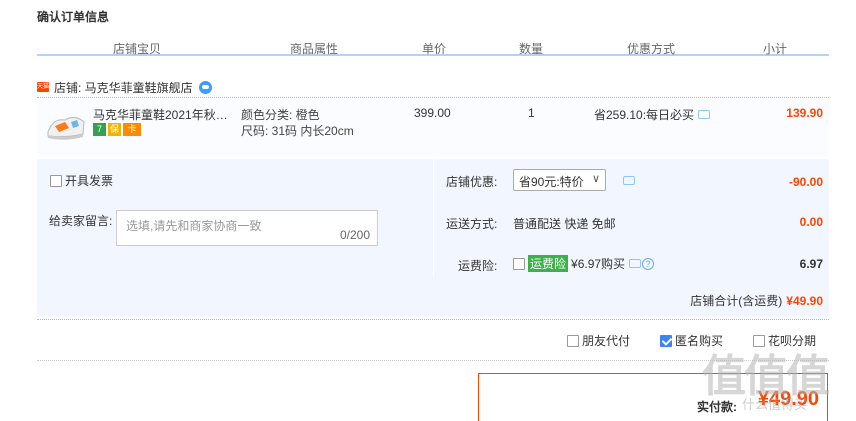 The image size is (856, 421). What do you see at coordinates (478, 266) in the screenshot?
I see `insurance-label: 运费险:` at bounding box center [478, 266].